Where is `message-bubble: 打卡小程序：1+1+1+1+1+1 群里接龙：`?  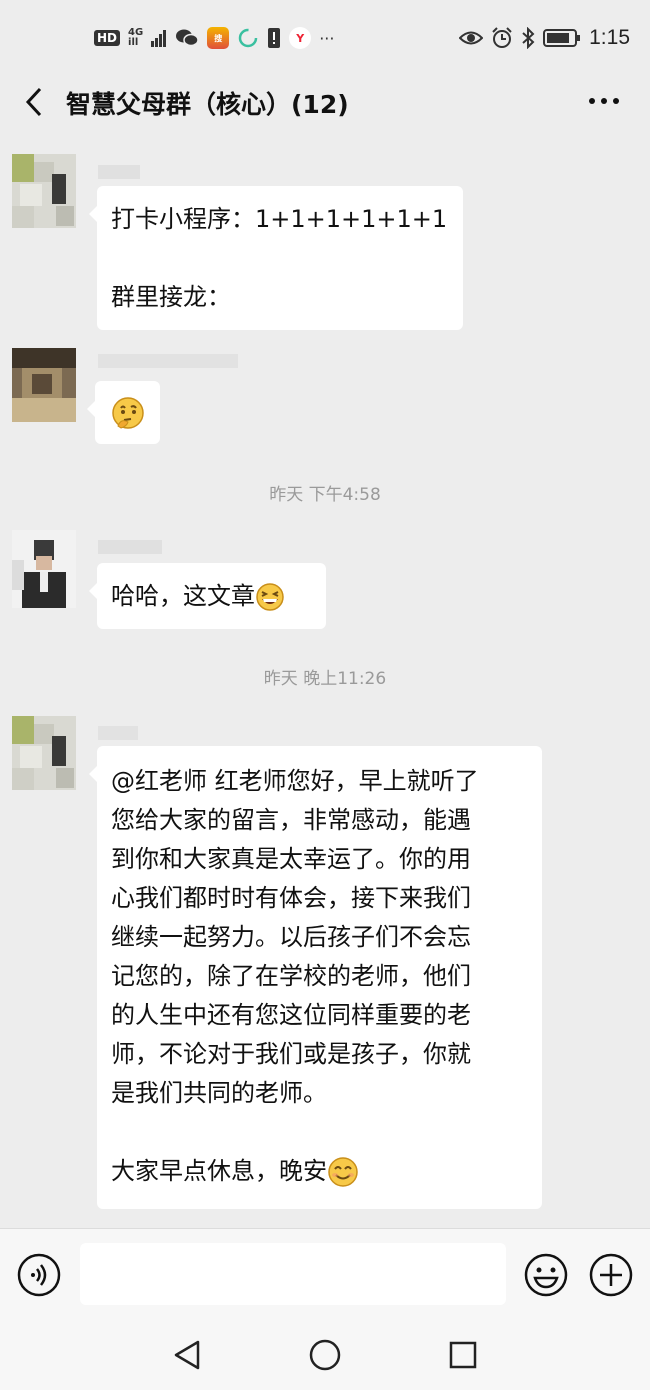
message-bubble: 打卡小程序：1+1+1+1+1+1 群里接龙： is located at coordinates (276, 258).